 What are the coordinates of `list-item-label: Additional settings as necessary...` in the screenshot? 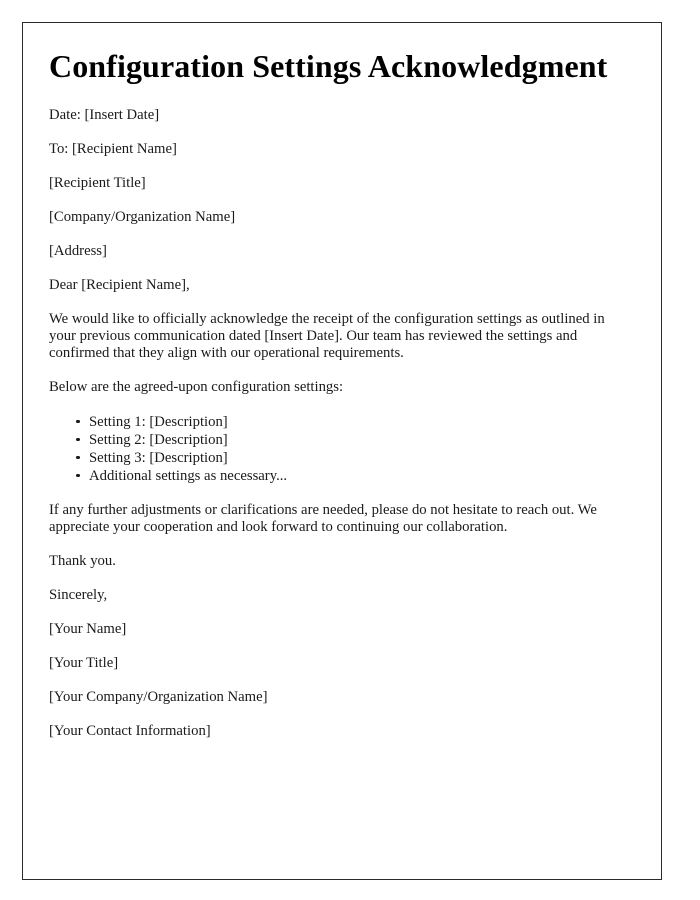 It's located at (188, 475).